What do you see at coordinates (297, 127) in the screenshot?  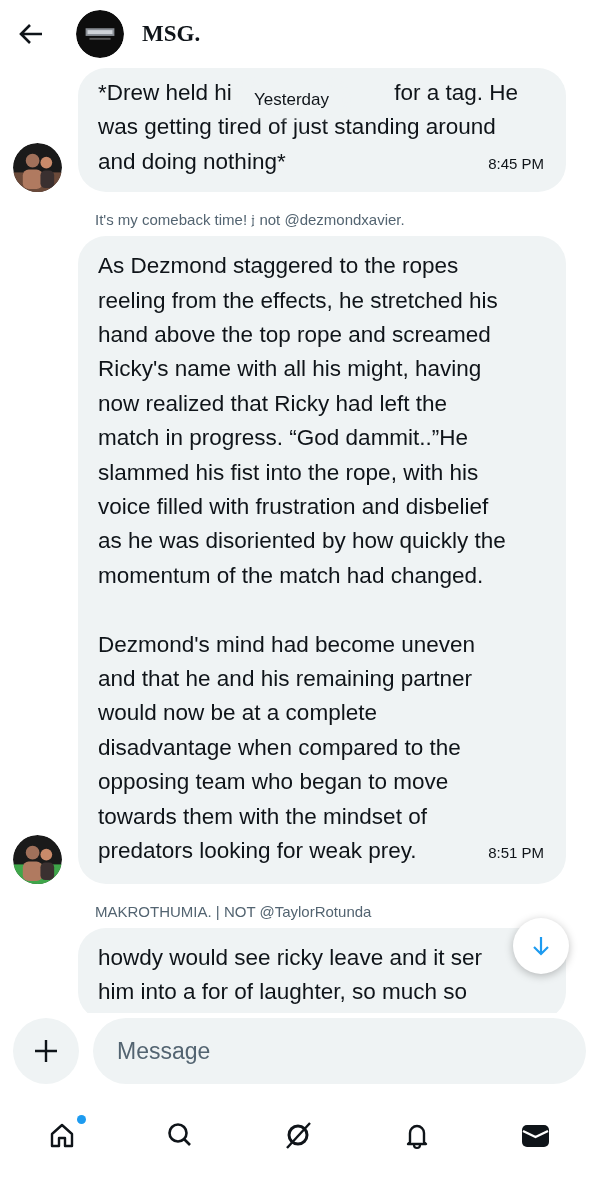 I see `message-text: was getting tired of just standing around` at bounding box center [297, 127].